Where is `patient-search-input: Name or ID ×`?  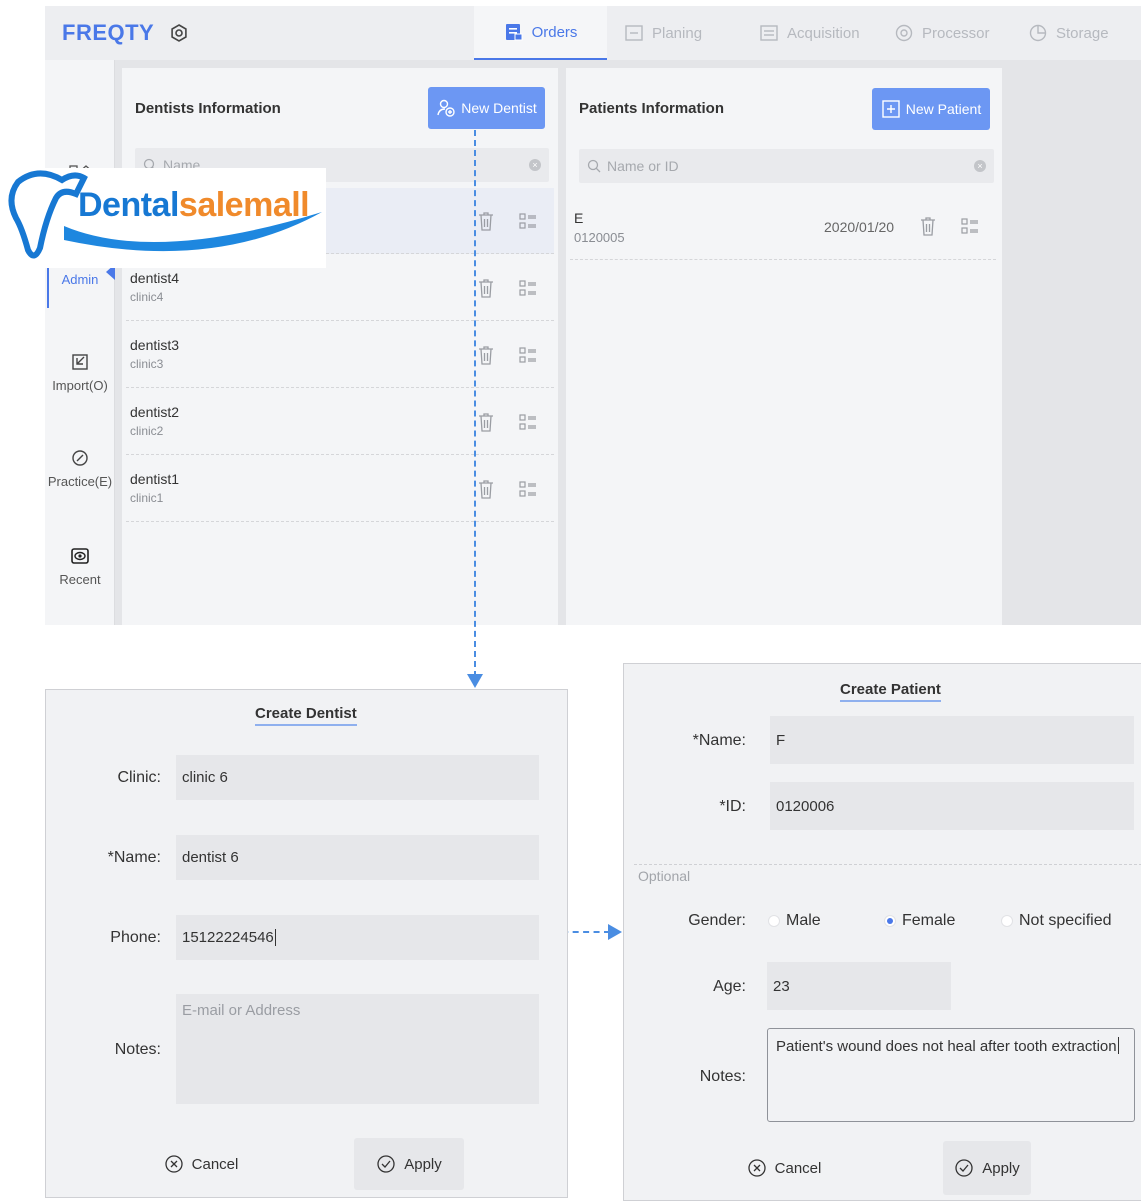 patient-search-input: Name or ID × is located at coordinates (786, 166).